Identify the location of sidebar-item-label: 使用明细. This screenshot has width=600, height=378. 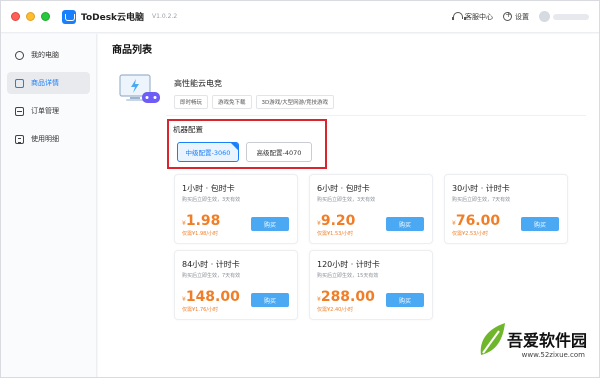
(45, 139).